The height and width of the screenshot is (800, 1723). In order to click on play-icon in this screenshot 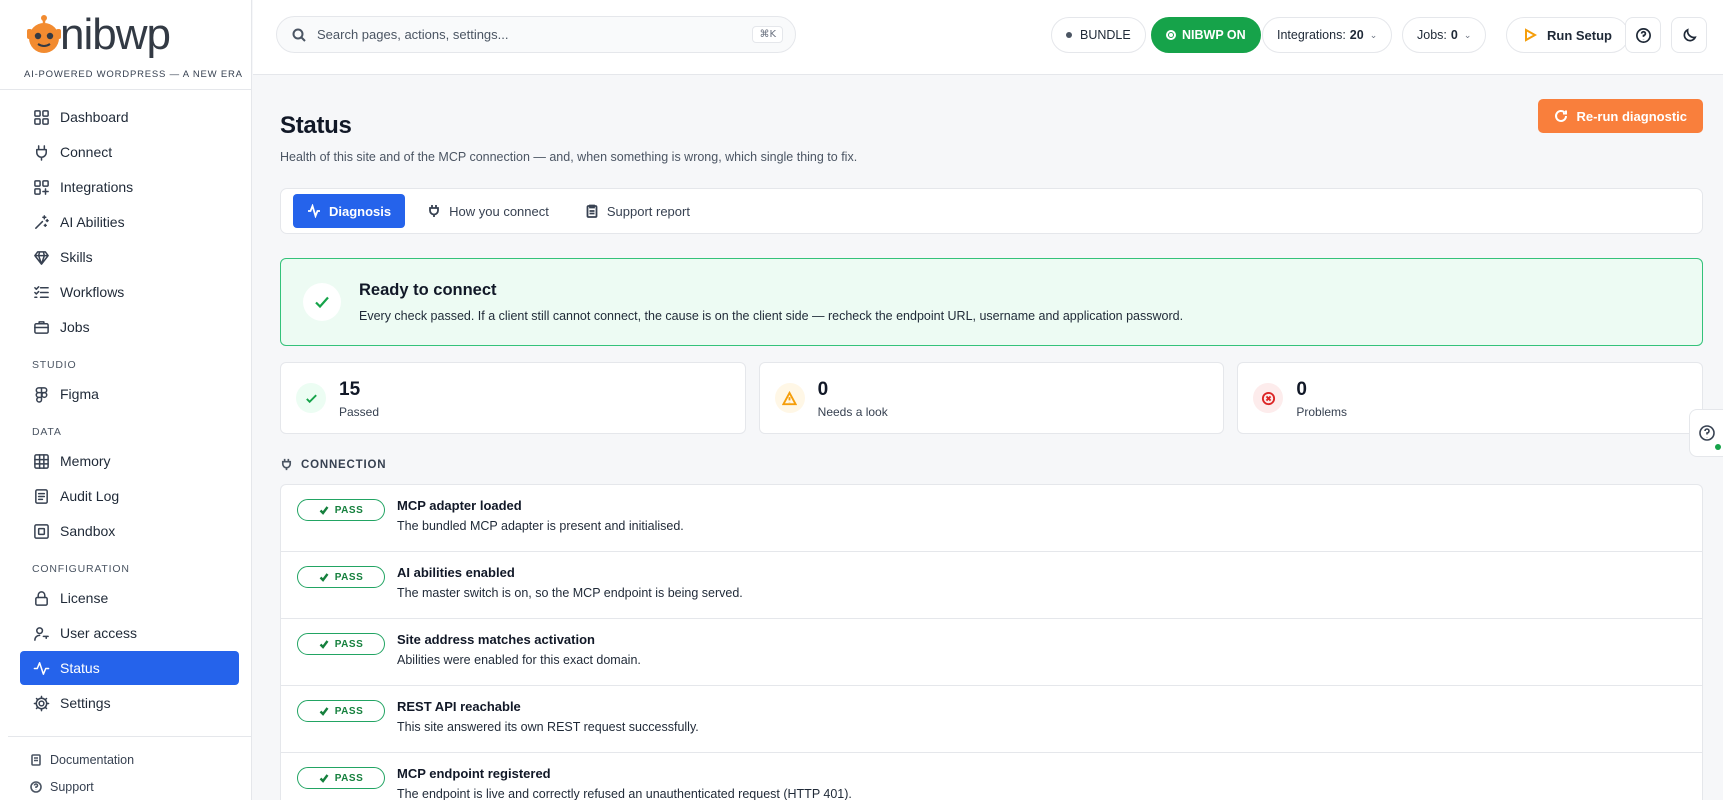, I will do `click(1531, 35)`.